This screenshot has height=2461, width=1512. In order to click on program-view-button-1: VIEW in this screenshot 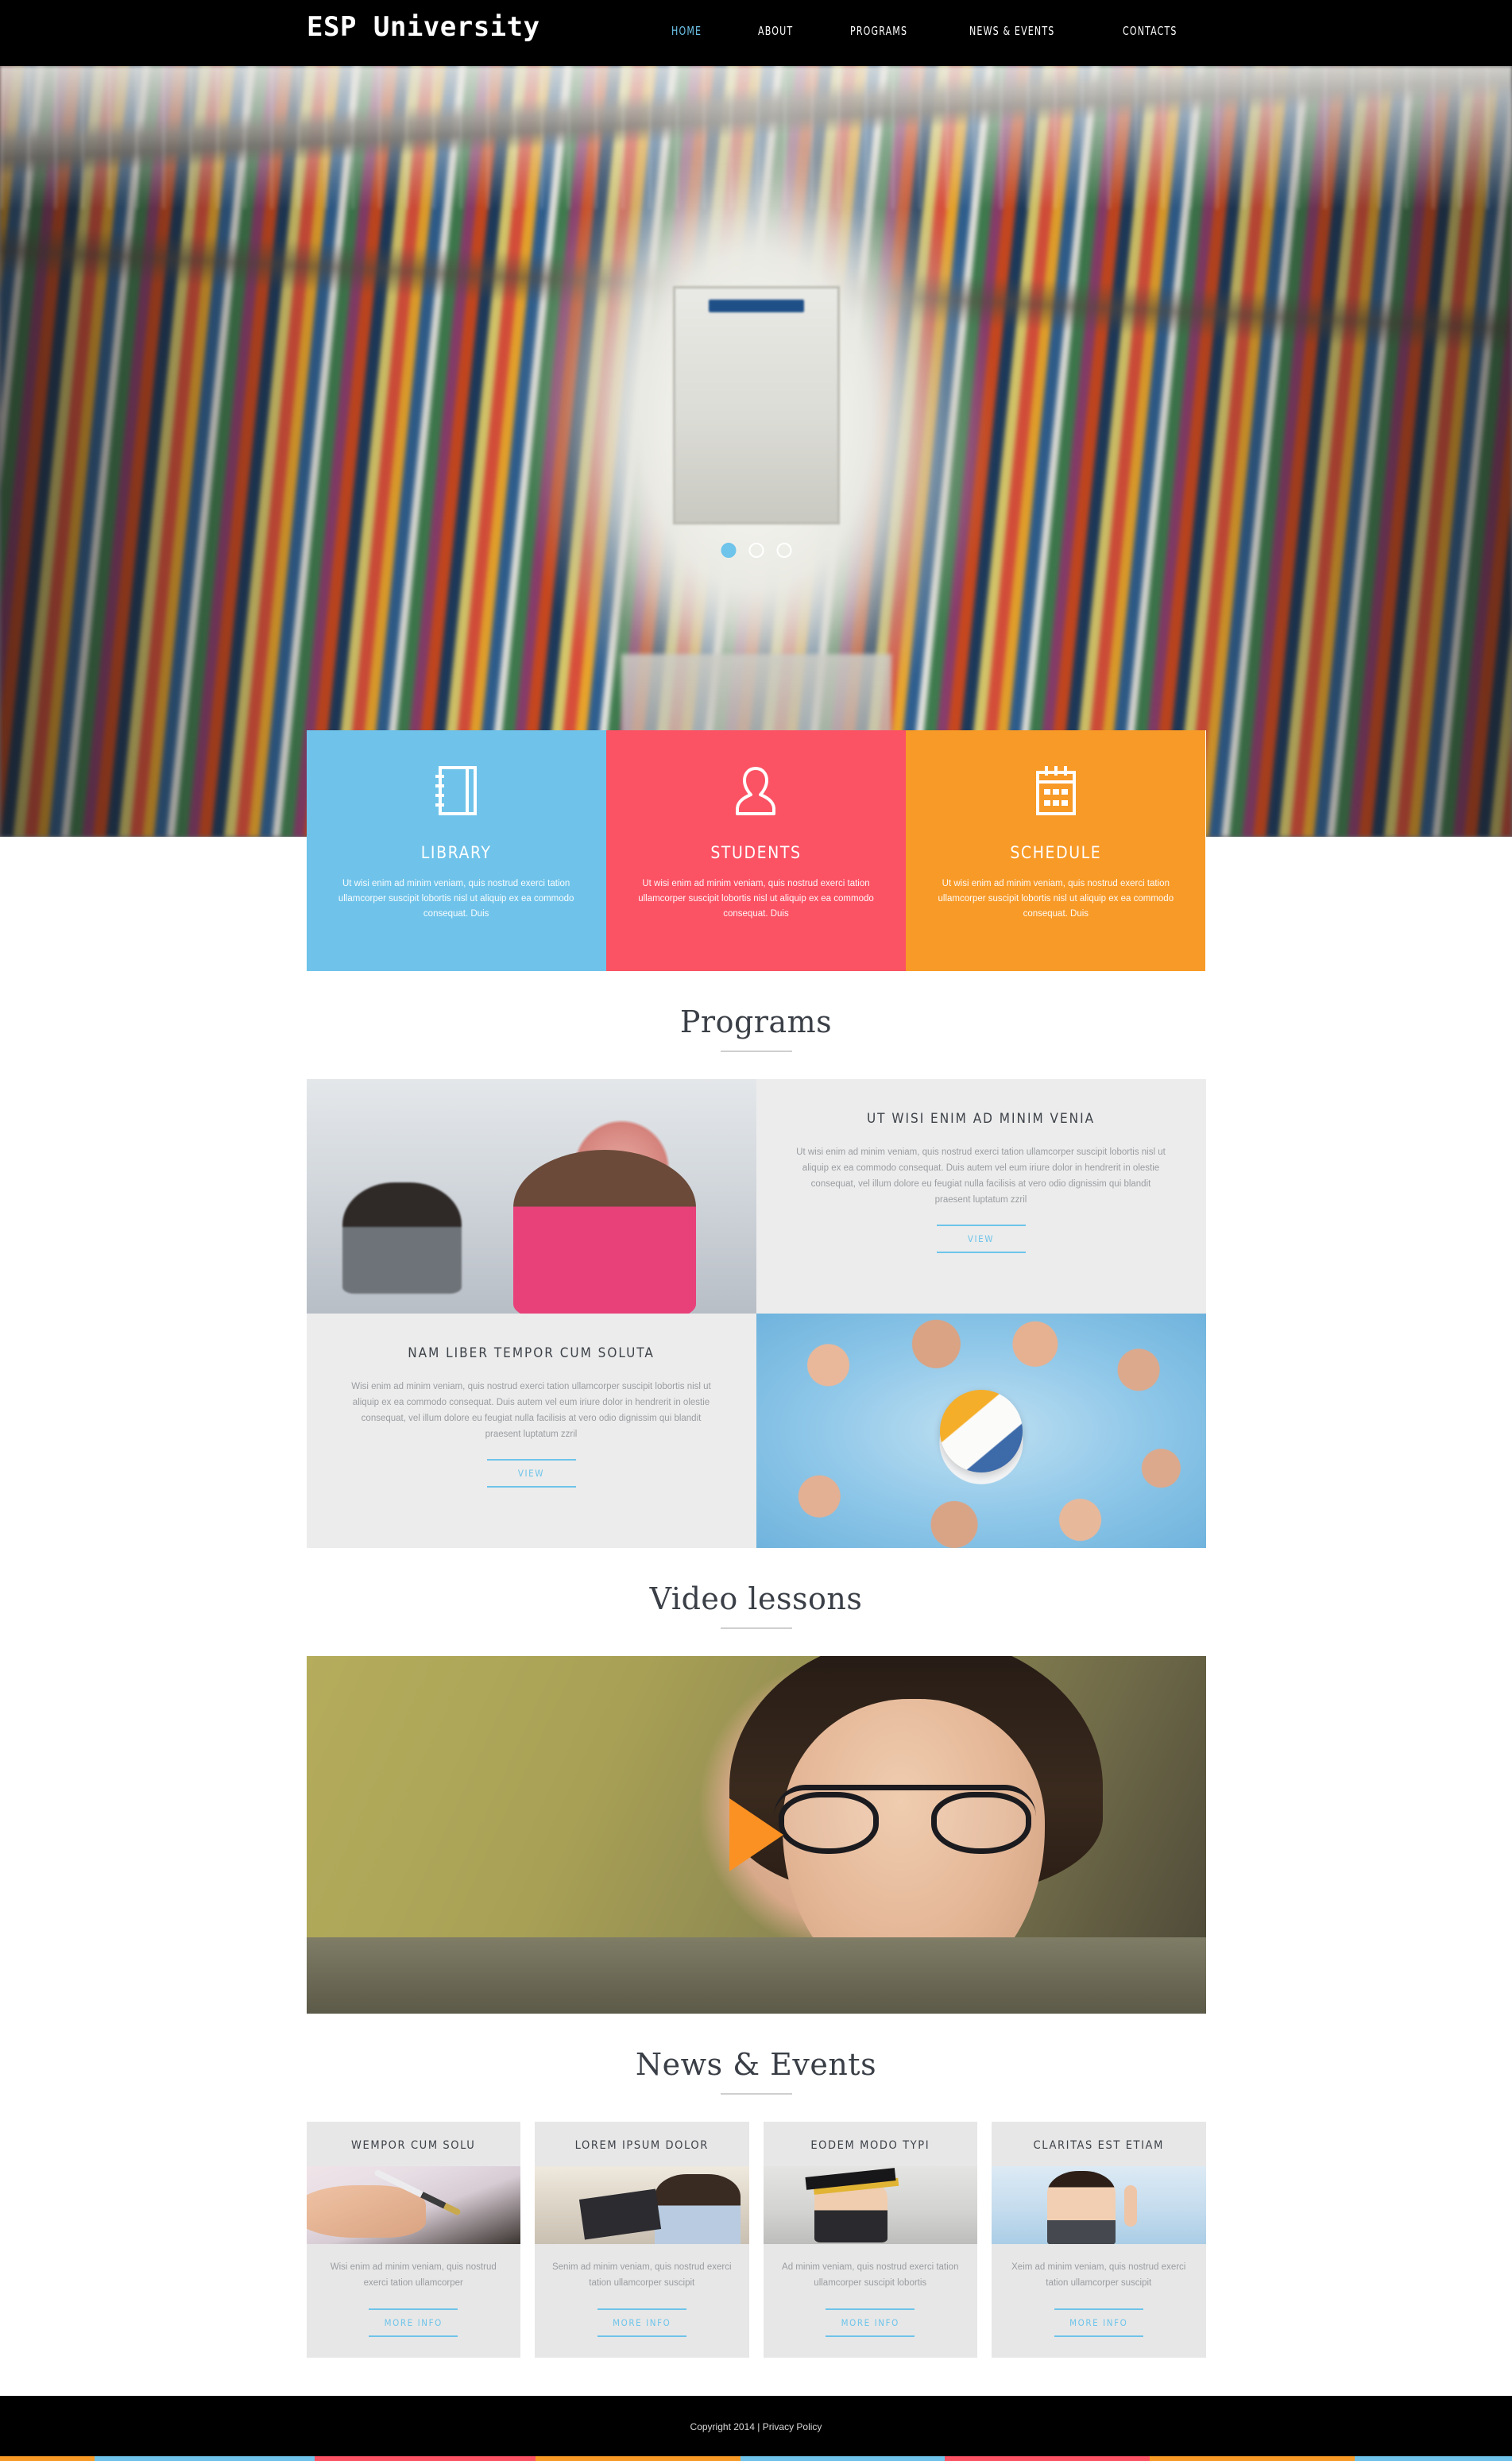, I will do `click(981, 1239)`.